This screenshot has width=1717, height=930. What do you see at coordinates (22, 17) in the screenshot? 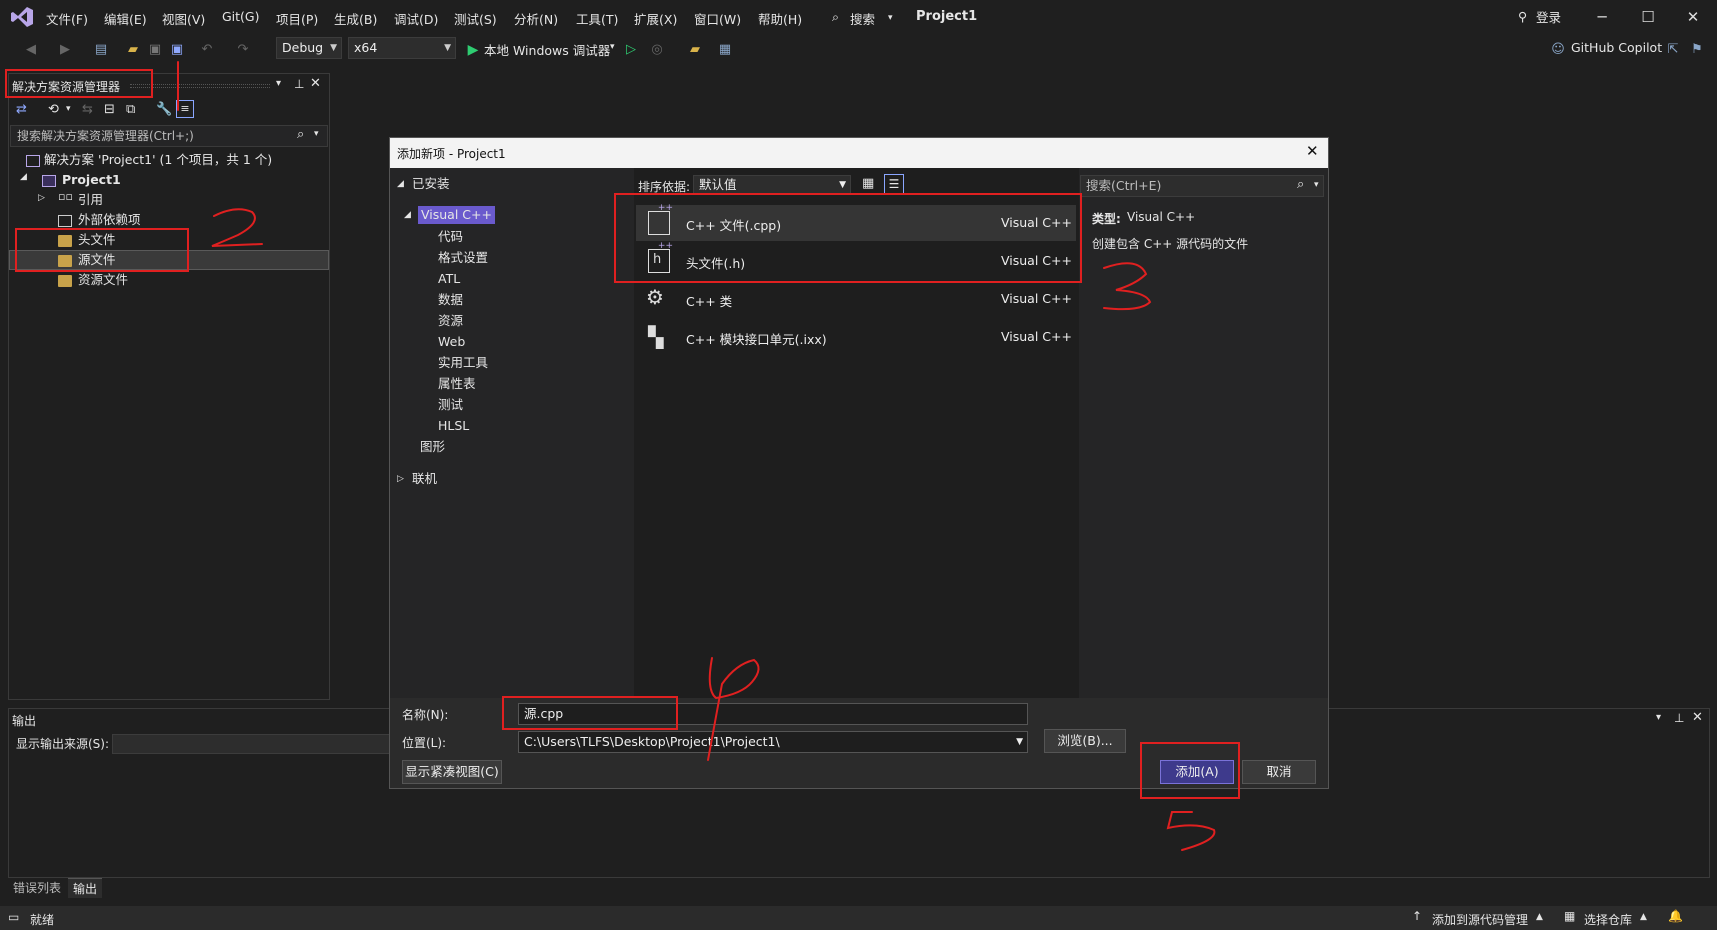
I see `visual-studio-logo-icon` at bounding box center [22, 17].